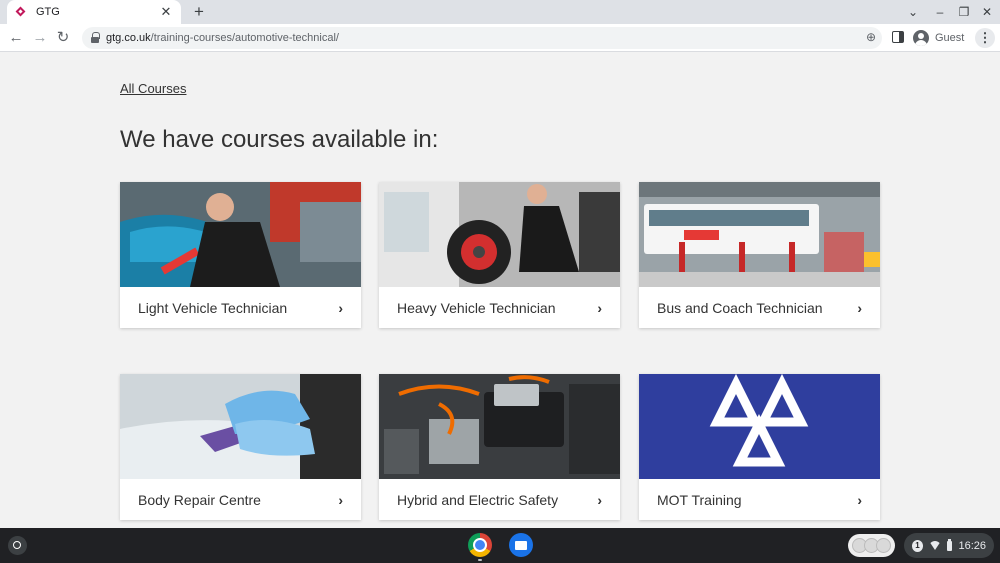  I want to click on course-image-body-repair, so click(240, 426).